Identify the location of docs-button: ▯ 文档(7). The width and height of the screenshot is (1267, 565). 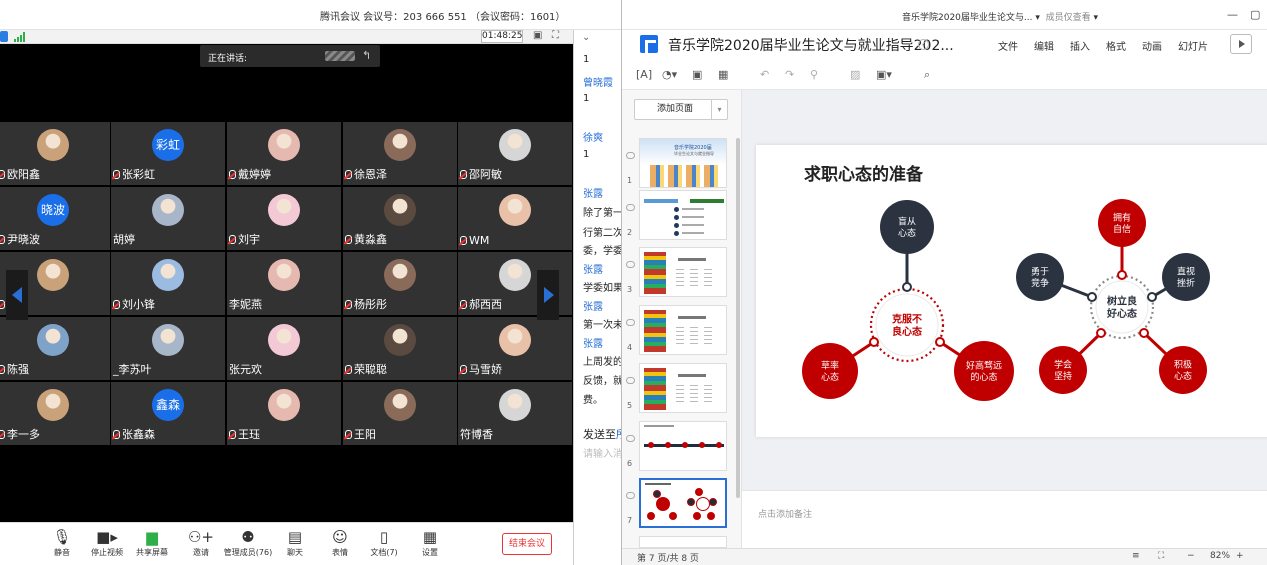
(384, 545).